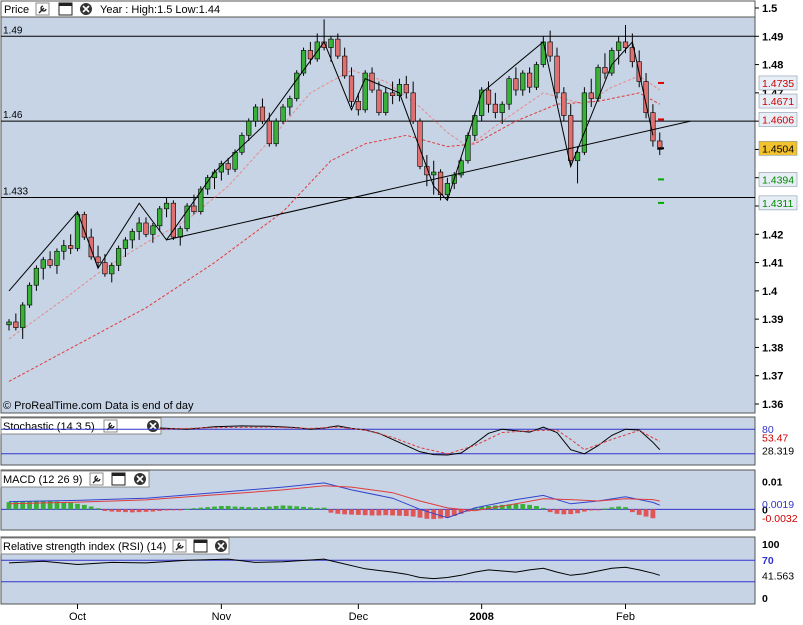  I want to click on horizontal-level-label: 1.49, so click(13, 30).